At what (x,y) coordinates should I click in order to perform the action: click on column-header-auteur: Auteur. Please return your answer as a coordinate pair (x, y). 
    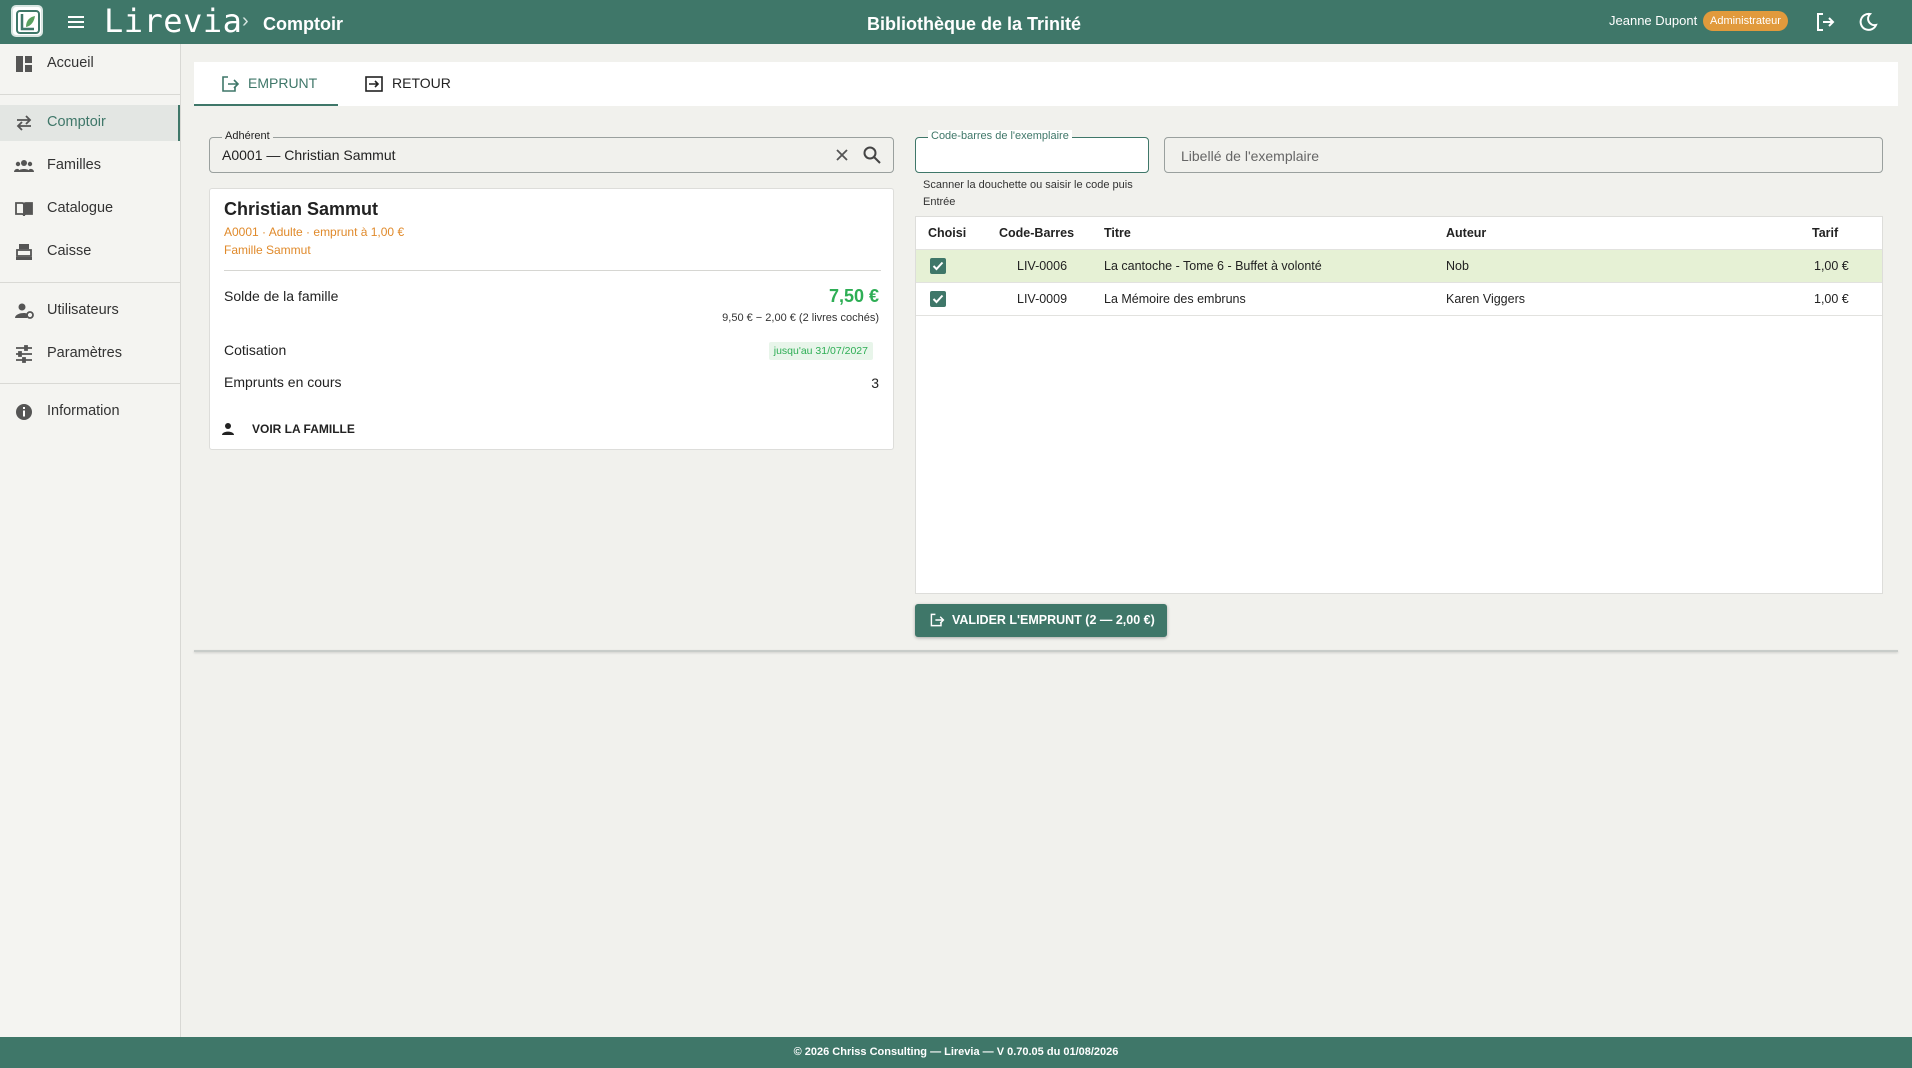
    Looking at the image, I should click on (1466, 233).